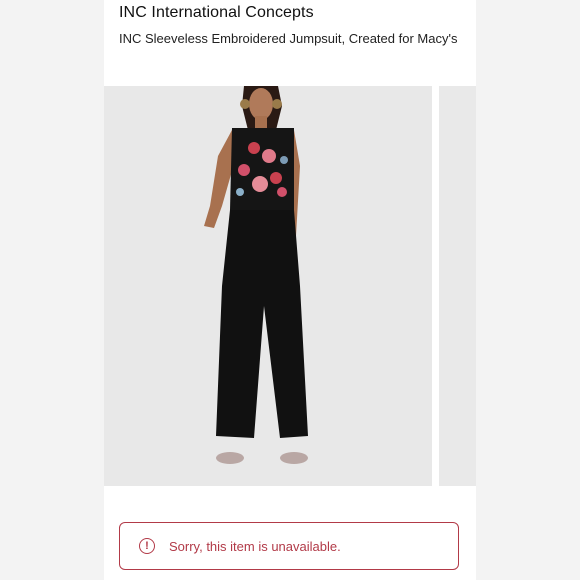  Describe the element at coordinates (216, 13) in the screenshot. I see `brand-name: INC International Concepts` at that location.